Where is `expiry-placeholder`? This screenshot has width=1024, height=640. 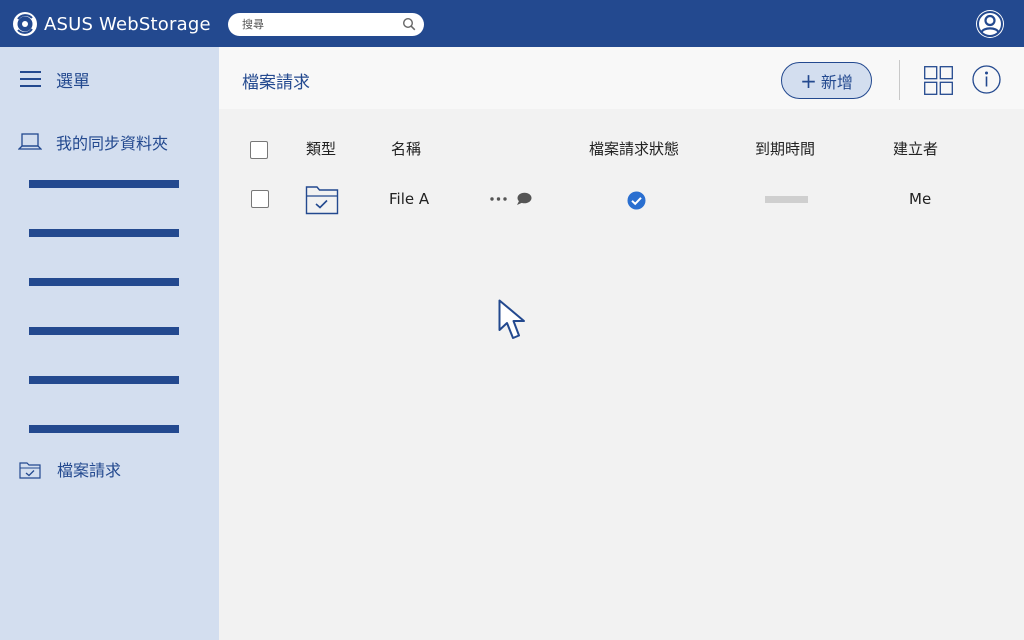
expiry-placeholder is located at coordinates (786, 199).